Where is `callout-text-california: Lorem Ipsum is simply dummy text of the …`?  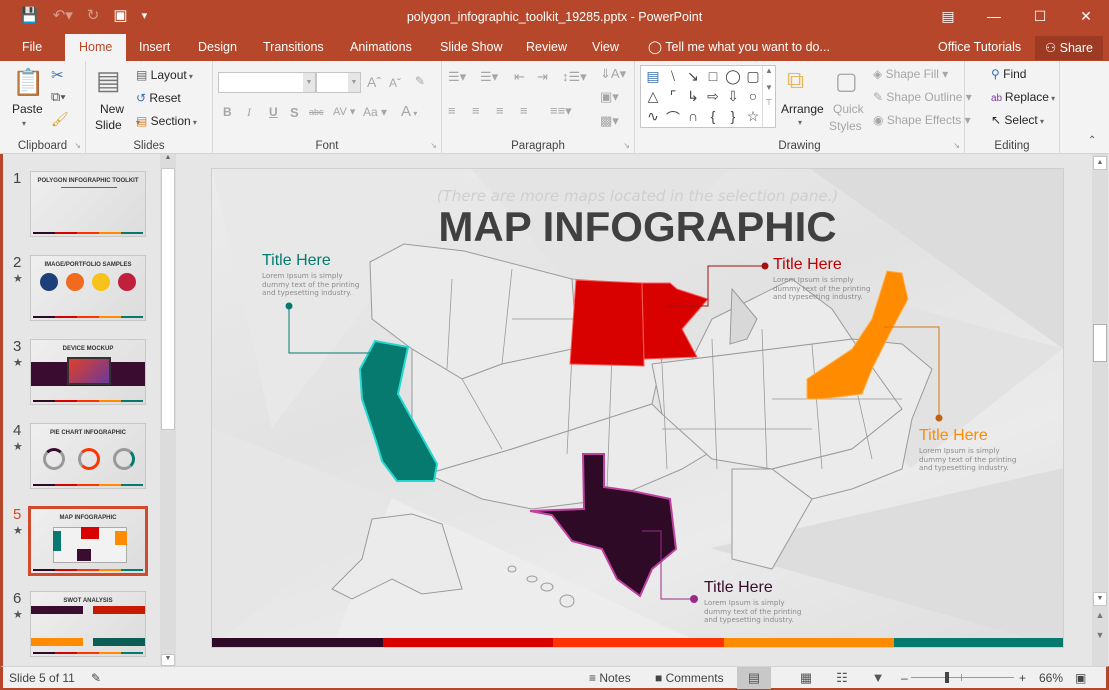 callout-text-california: Lorem Ipsum is simply dummy text of the … is located at coordinates (312, 284).